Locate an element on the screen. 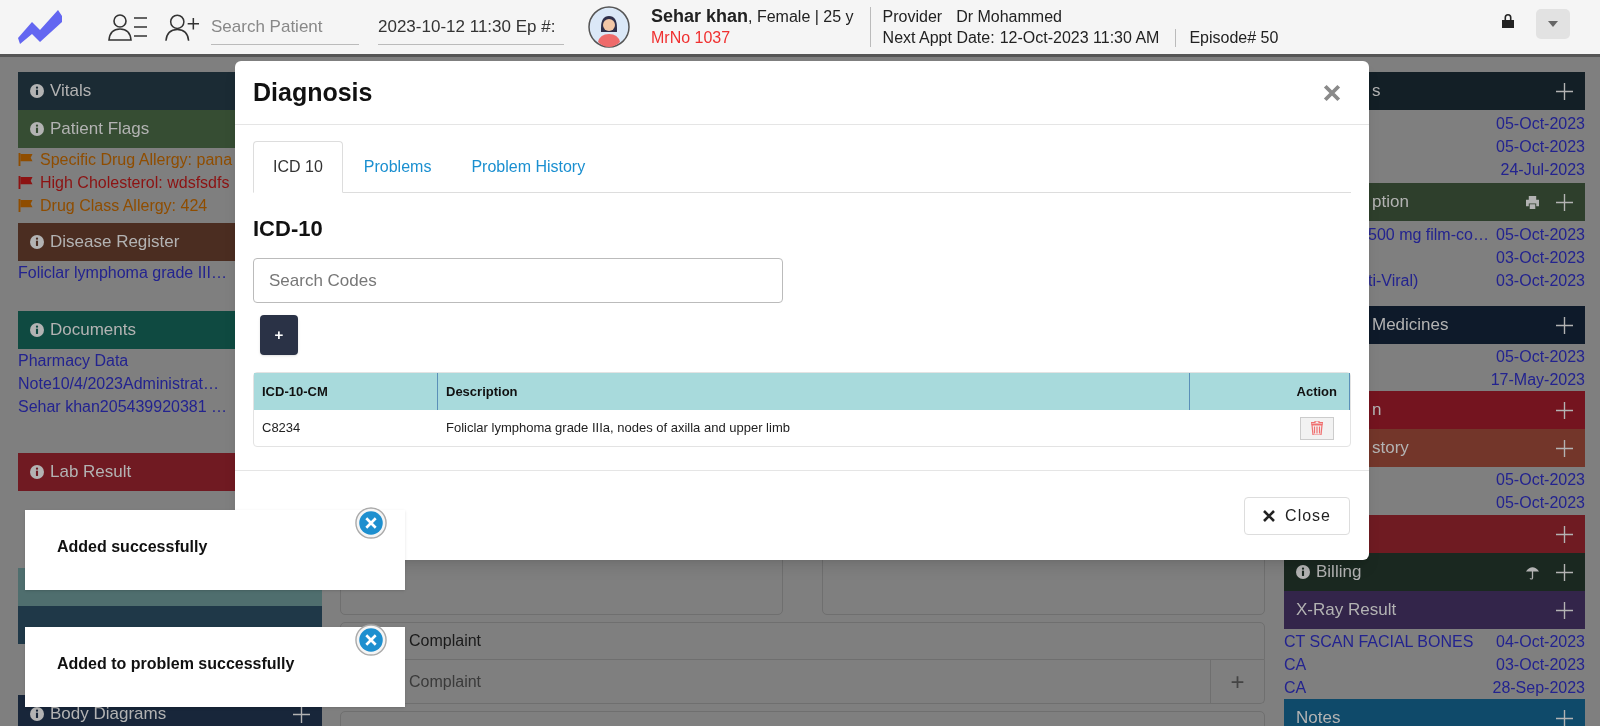  right-panel-header: Notes is located at coordinates (1434, 712).